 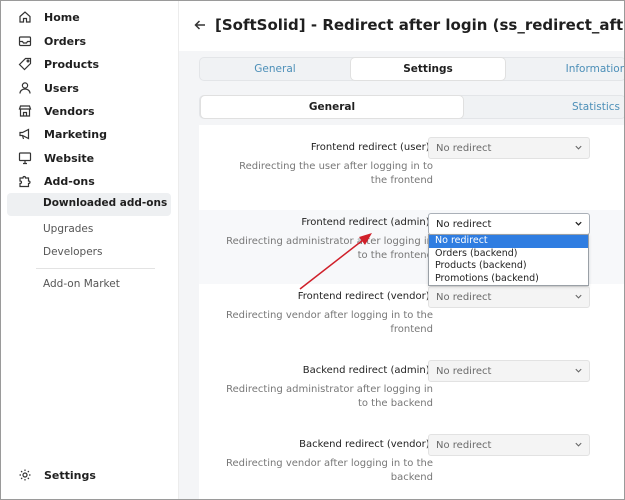 I want to click on inner-tab-bar: General Statistics, so click(x=411, y=107).